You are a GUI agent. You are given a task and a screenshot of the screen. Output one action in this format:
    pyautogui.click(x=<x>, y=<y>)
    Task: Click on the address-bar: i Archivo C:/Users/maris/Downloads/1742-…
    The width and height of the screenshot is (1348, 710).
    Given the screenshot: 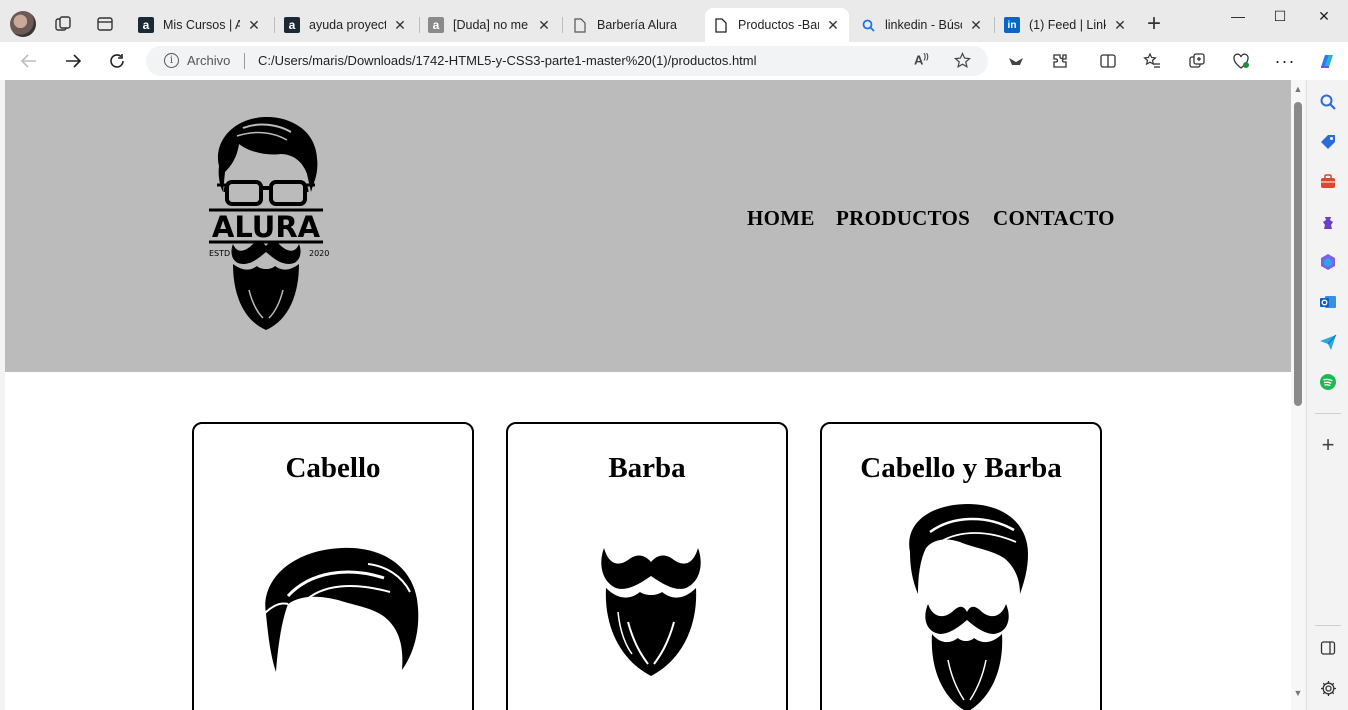 What is the action you would take?
    pyautogui.click(x=567, y=61)
    